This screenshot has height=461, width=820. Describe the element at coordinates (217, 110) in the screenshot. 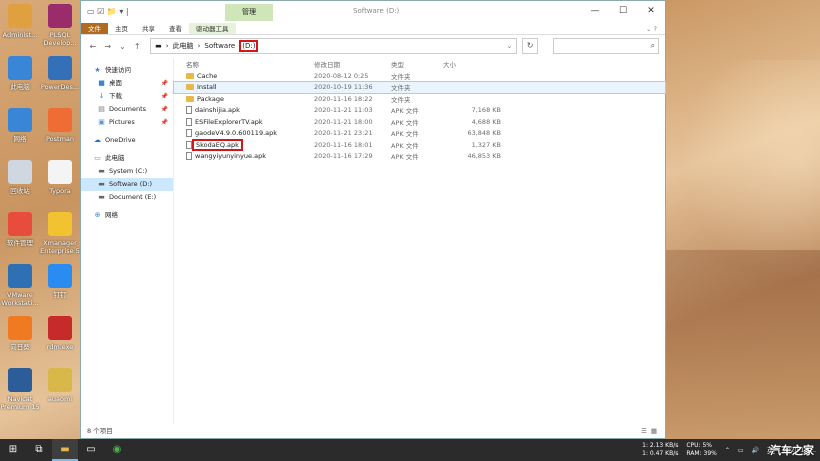

I see `file-name: dainshijia.apk` at that location.